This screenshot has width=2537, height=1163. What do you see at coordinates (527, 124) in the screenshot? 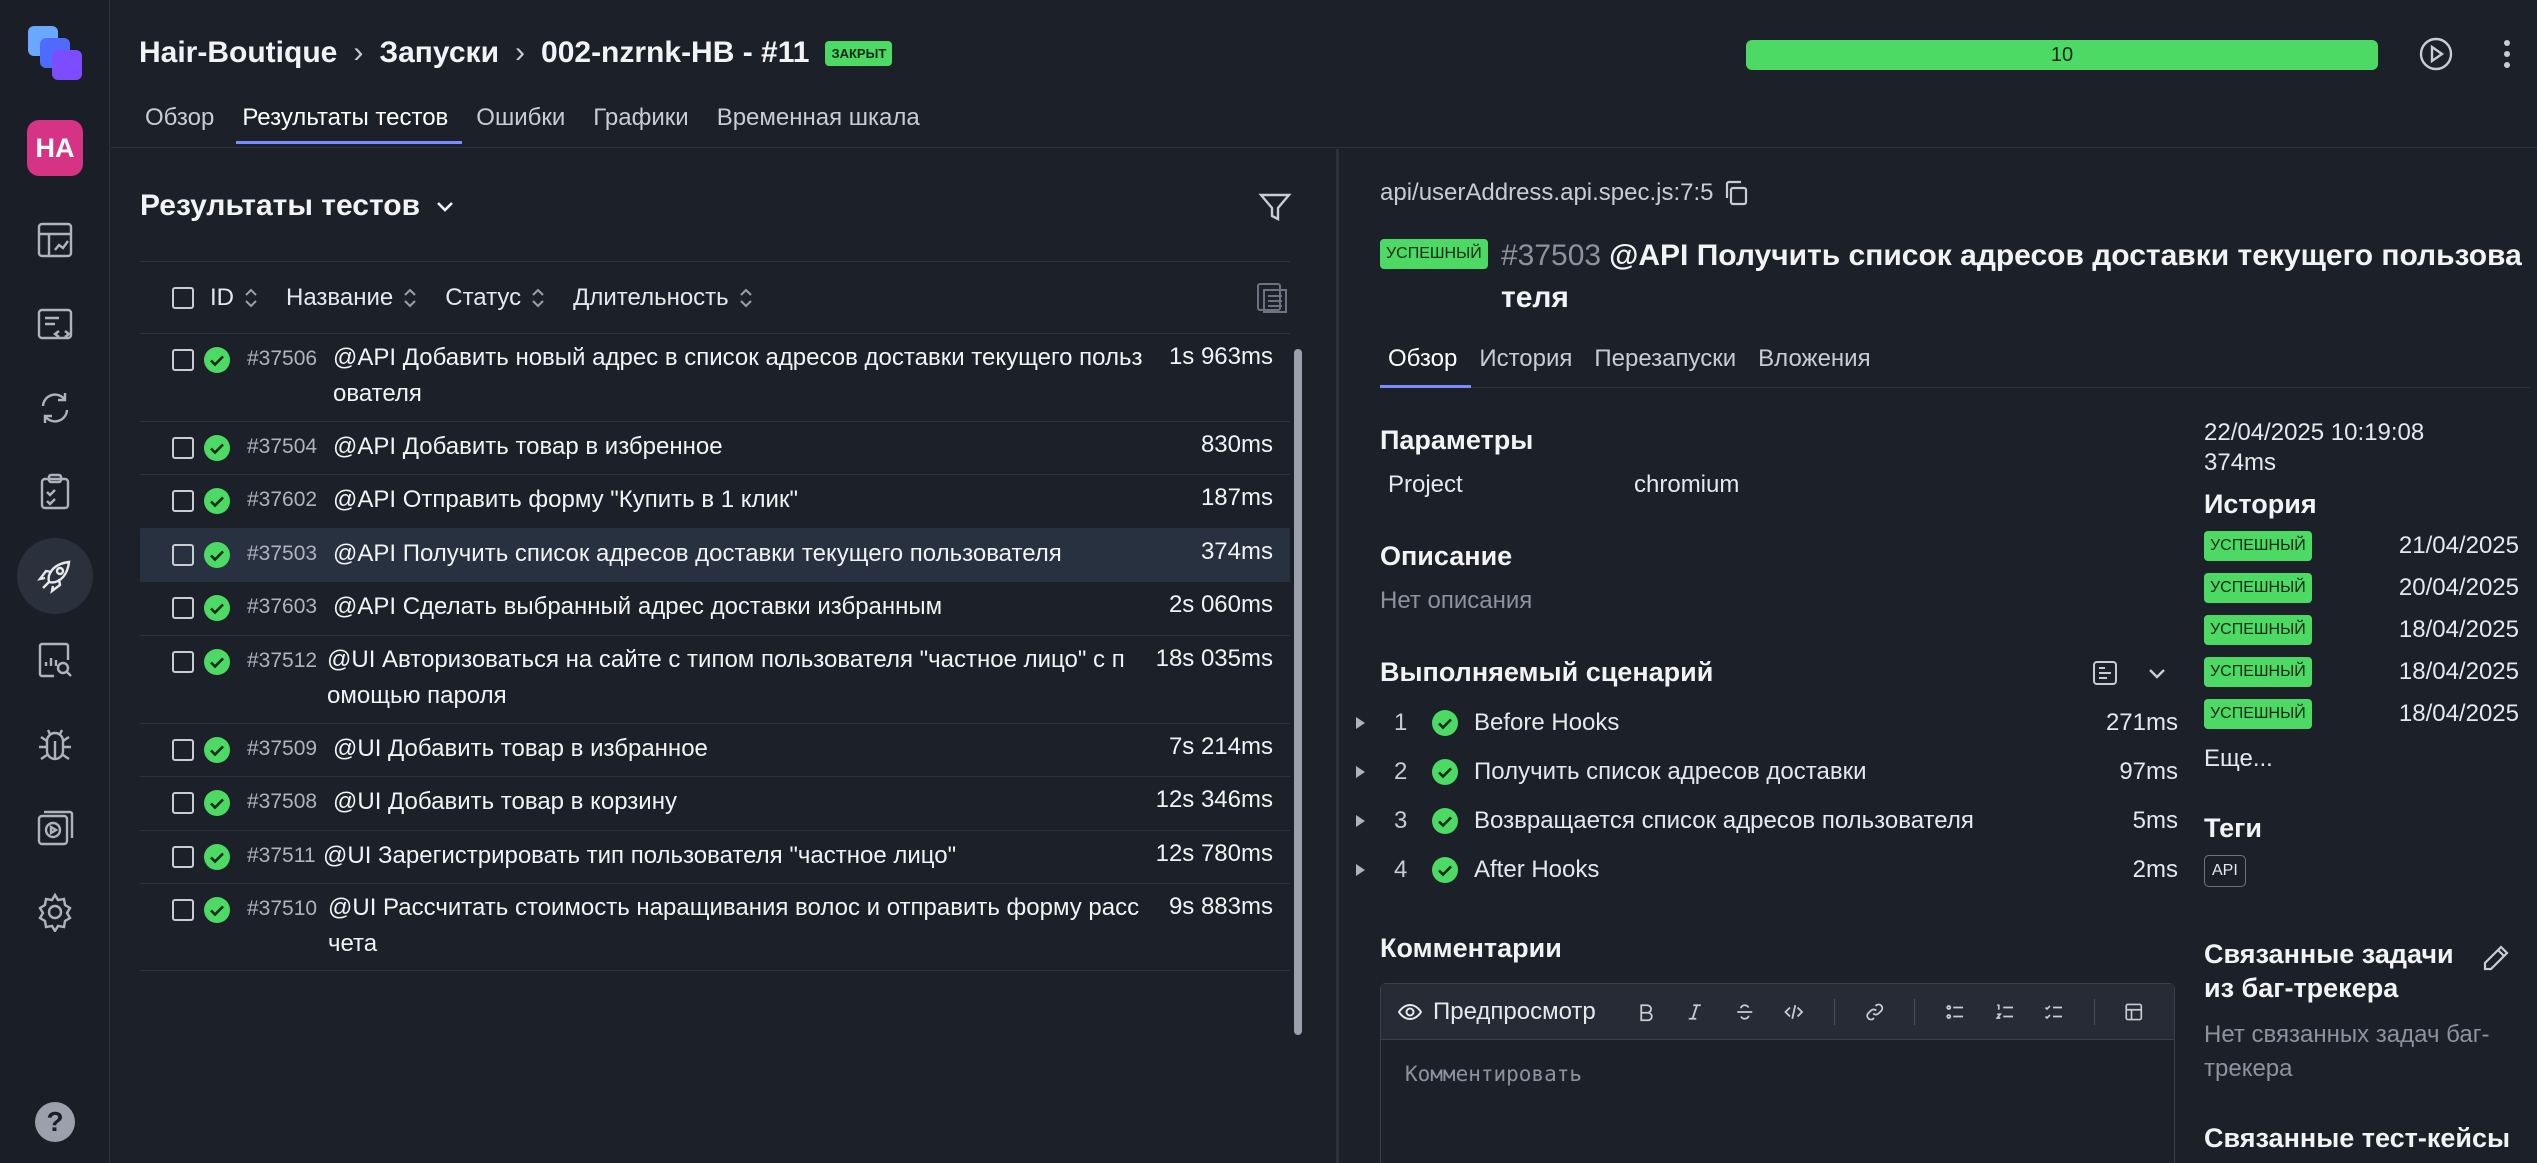
I see `tab-errors: Ошибки` at bounding box center [527, 124].